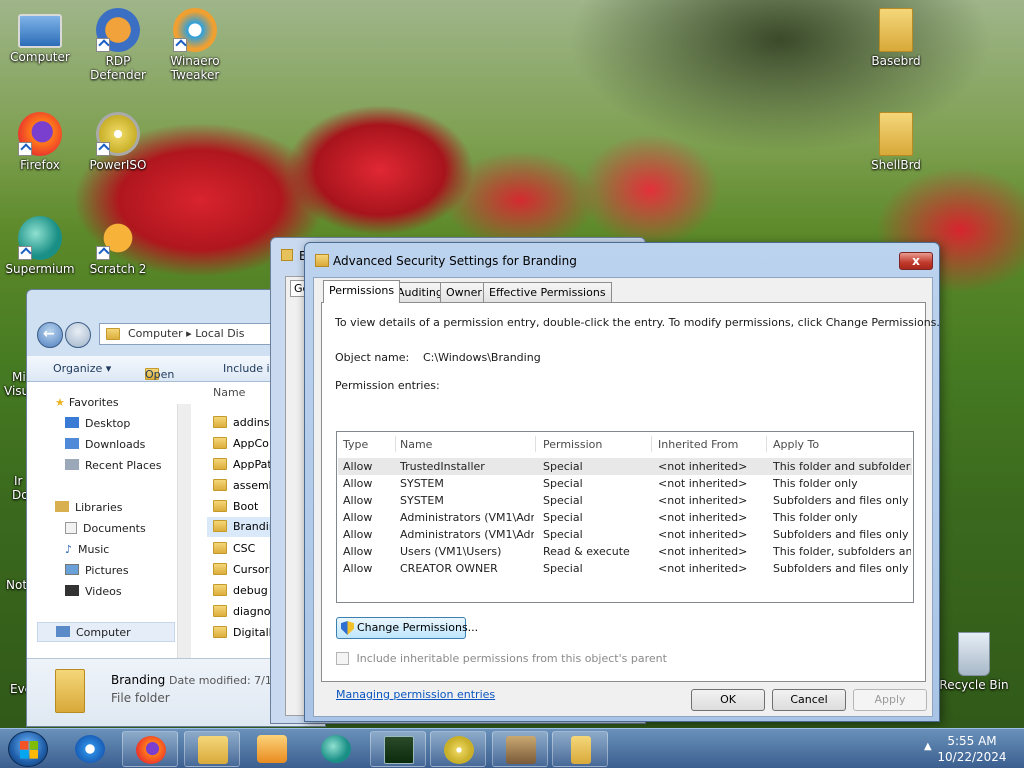 This screenshot has height=768, width=1024. What do you see at coordinates (342, 658) in the screenshot?
I see `include-inheritable-checkbox` at bounding box center [342, 658].